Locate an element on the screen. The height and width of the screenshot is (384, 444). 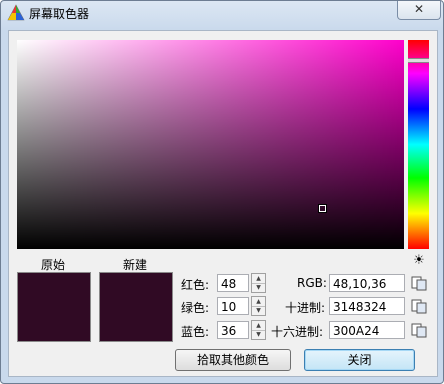
red-stepper: ▲ ▼ is located at coordinates (258, 283).